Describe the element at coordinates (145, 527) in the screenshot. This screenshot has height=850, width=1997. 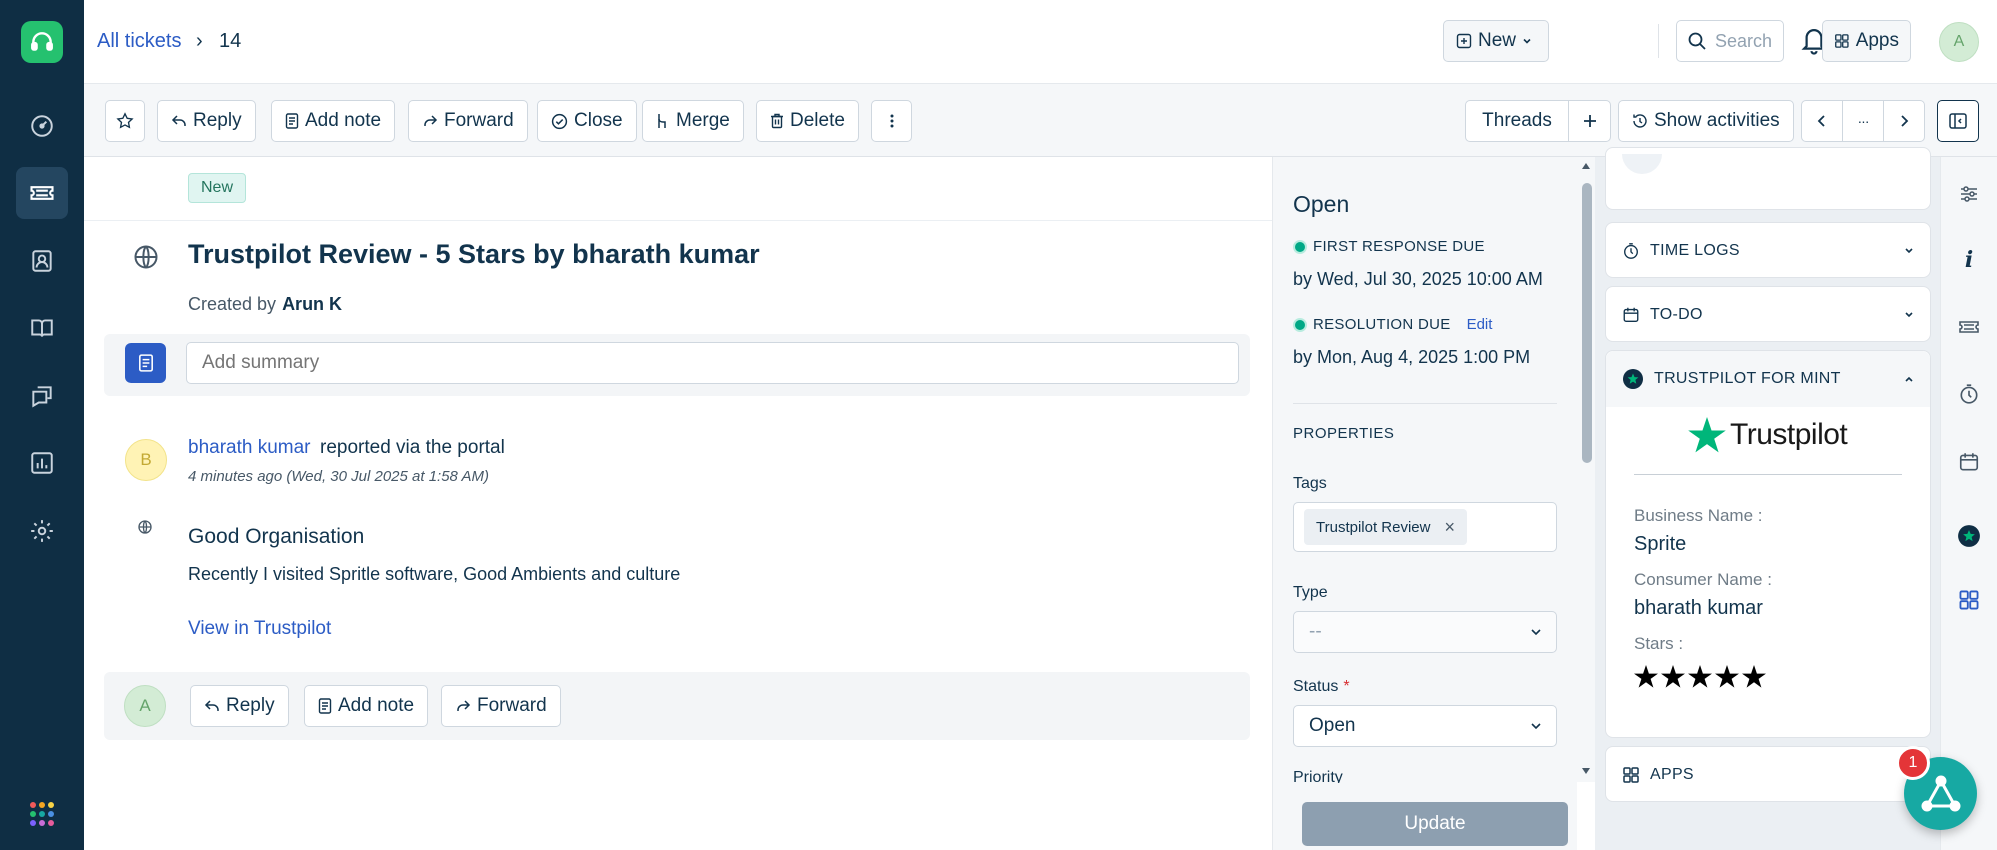
I see `globe-icon` at that location.